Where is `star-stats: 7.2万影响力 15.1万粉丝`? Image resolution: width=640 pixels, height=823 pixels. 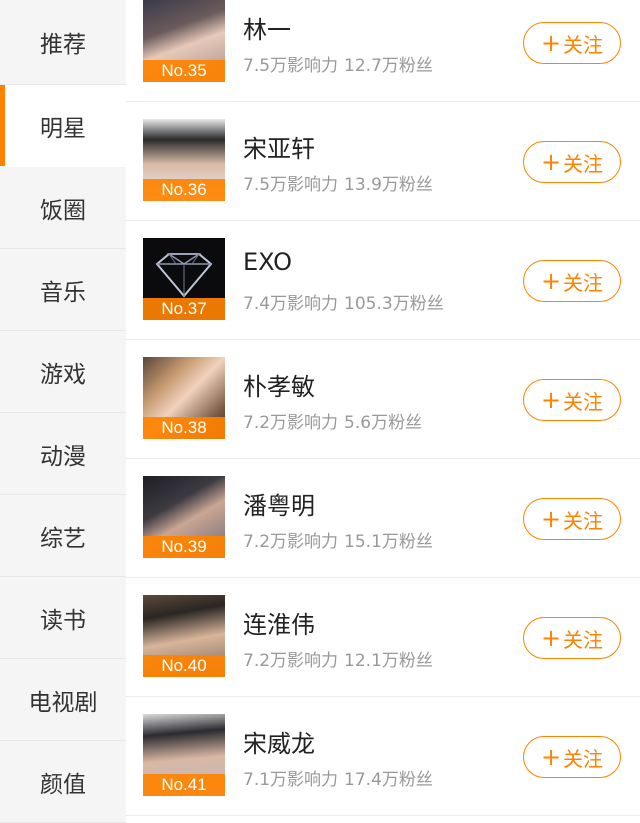 star-stats: 7.2万影响力 15.1万粉丝 is located at coordinates (338, 539).